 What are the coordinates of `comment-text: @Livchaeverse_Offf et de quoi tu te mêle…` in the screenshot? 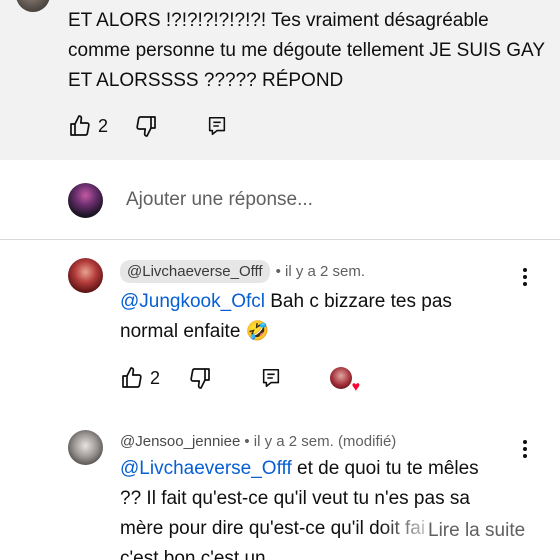 It's located at (310, 507).